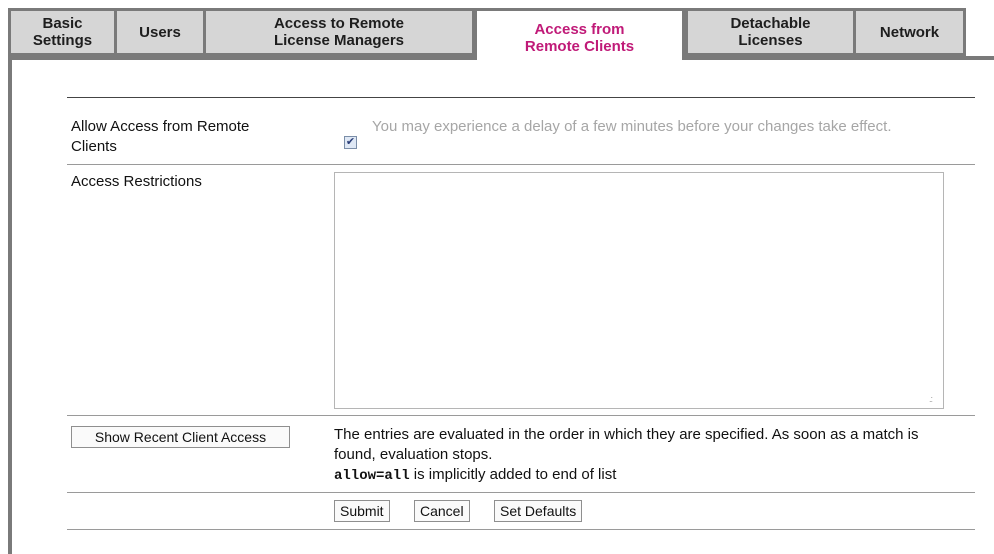 Image resolution: width=994 pixels, height=554 pixels. I want to click on panel-border-left, so click(10, 305).